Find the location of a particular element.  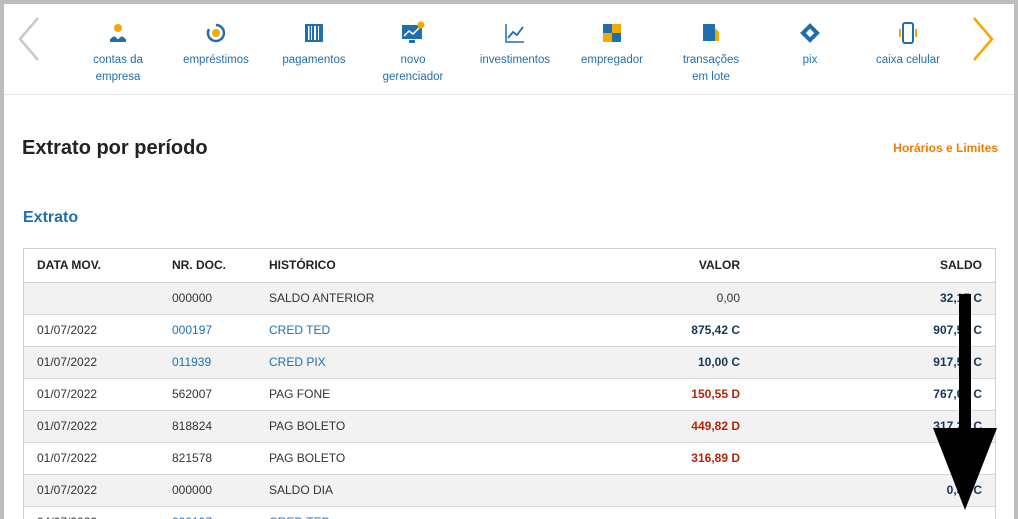

nav-item-label: novo gerenciador is located at coordinates (413, 68).